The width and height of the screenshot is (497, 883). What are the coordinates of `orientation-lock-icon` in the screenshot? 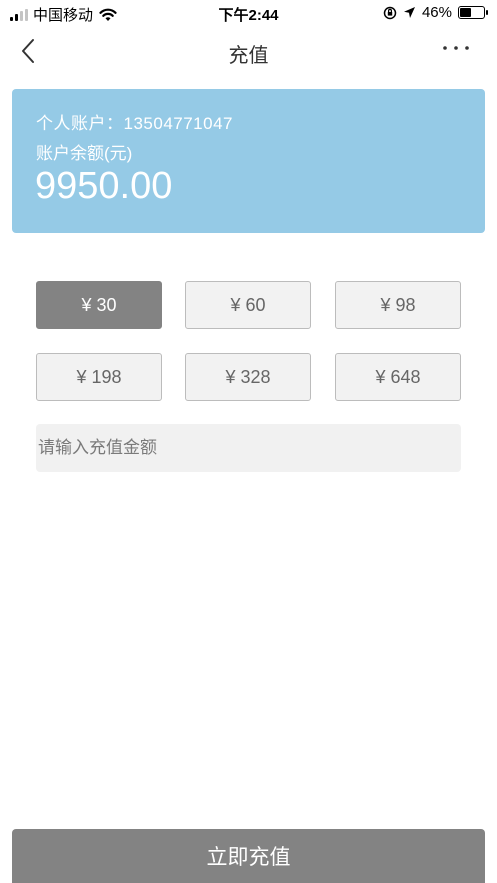 It's located at (390, 12).